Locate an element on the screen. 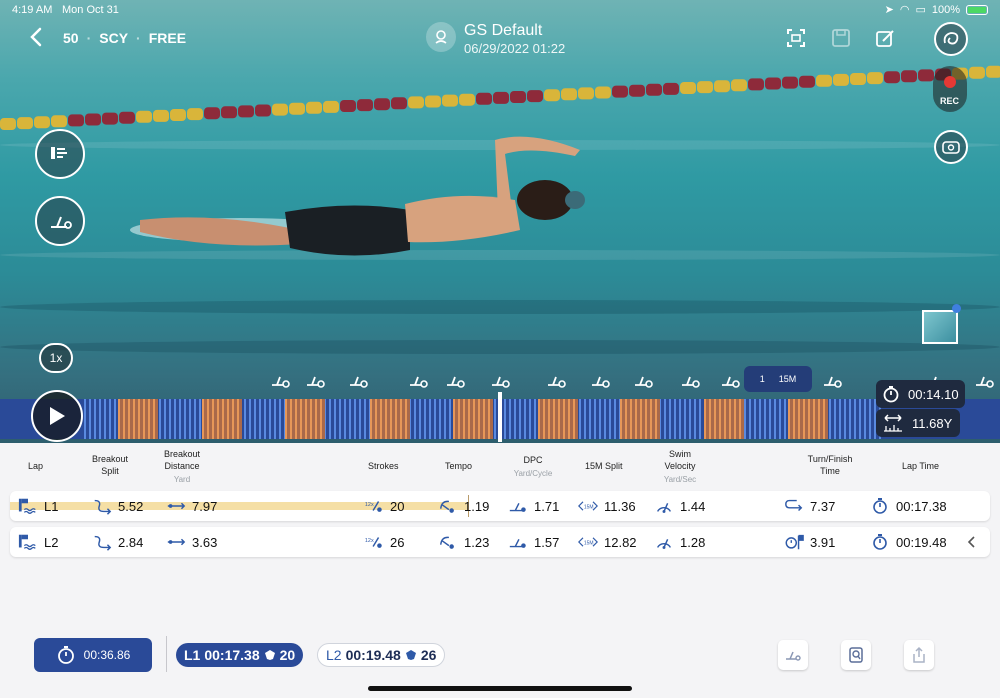 This screenshot has width=1000, height=698. header-lap-time: Lap Time is located at coordinates (921, 466).